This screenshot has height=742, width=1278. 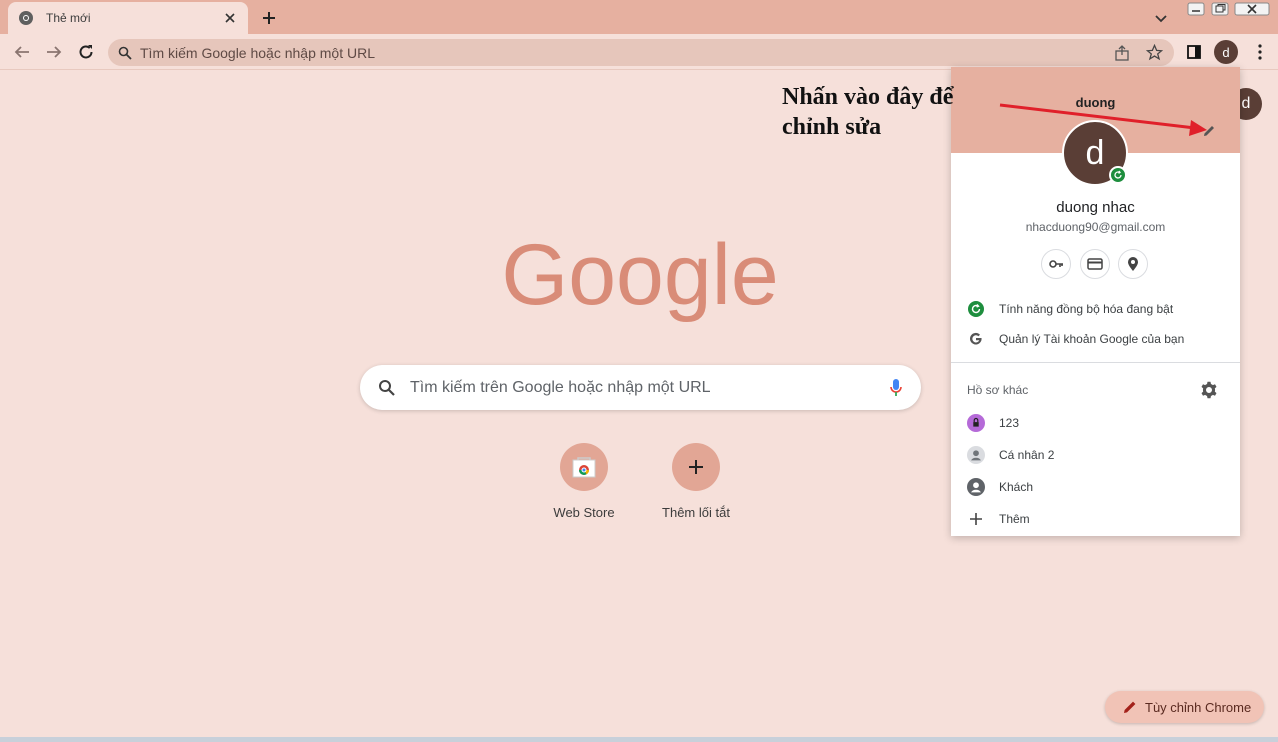 I want to click on tab-search-chevron-icon, so click(x=1161, y=18).